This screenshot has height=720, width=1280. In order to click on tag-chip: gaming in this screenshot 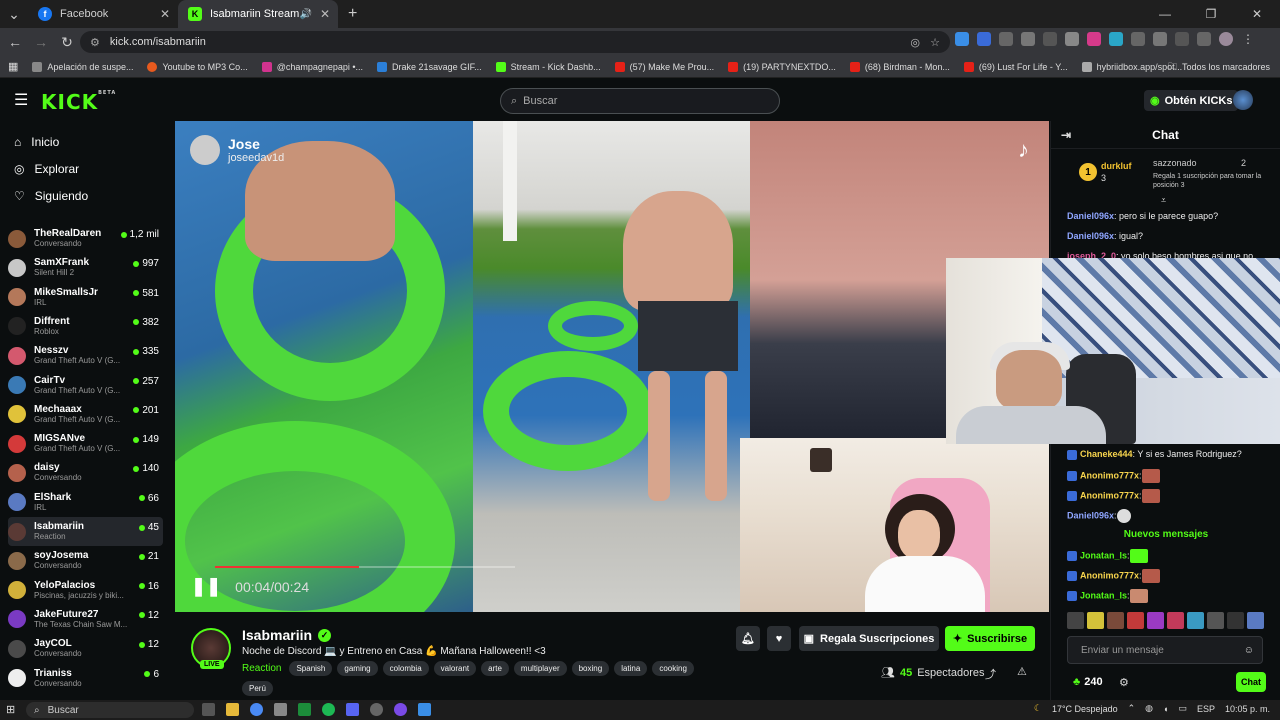, I will do `click(357, 668)`.